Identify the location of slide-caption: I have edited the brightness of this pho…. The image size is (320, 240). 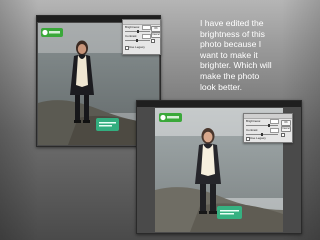
(236, 55).